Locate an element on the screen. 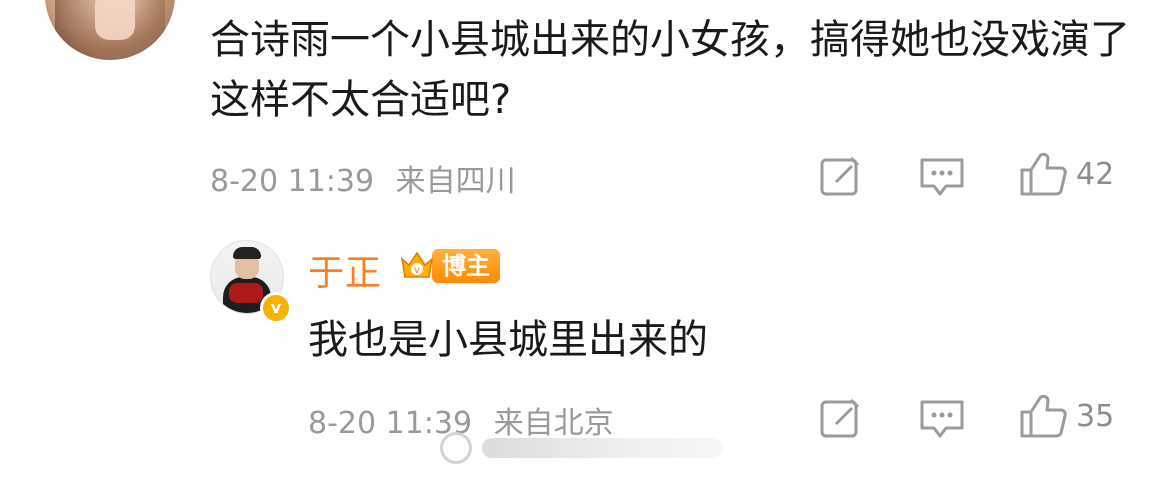 This screenshot has height=478, width=1170. comment-meta: 8-20 11:39 来自四川 is located at coordinates (363, 178).